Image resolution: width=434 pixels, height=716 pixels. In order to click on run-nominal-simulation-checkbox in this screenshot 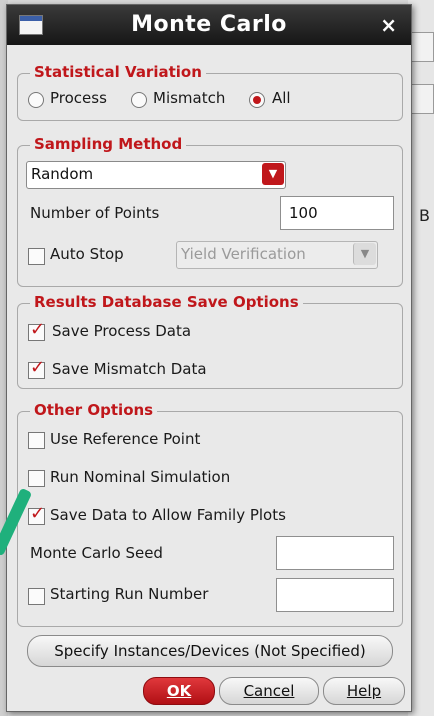, I will do `click(36, 478)`.